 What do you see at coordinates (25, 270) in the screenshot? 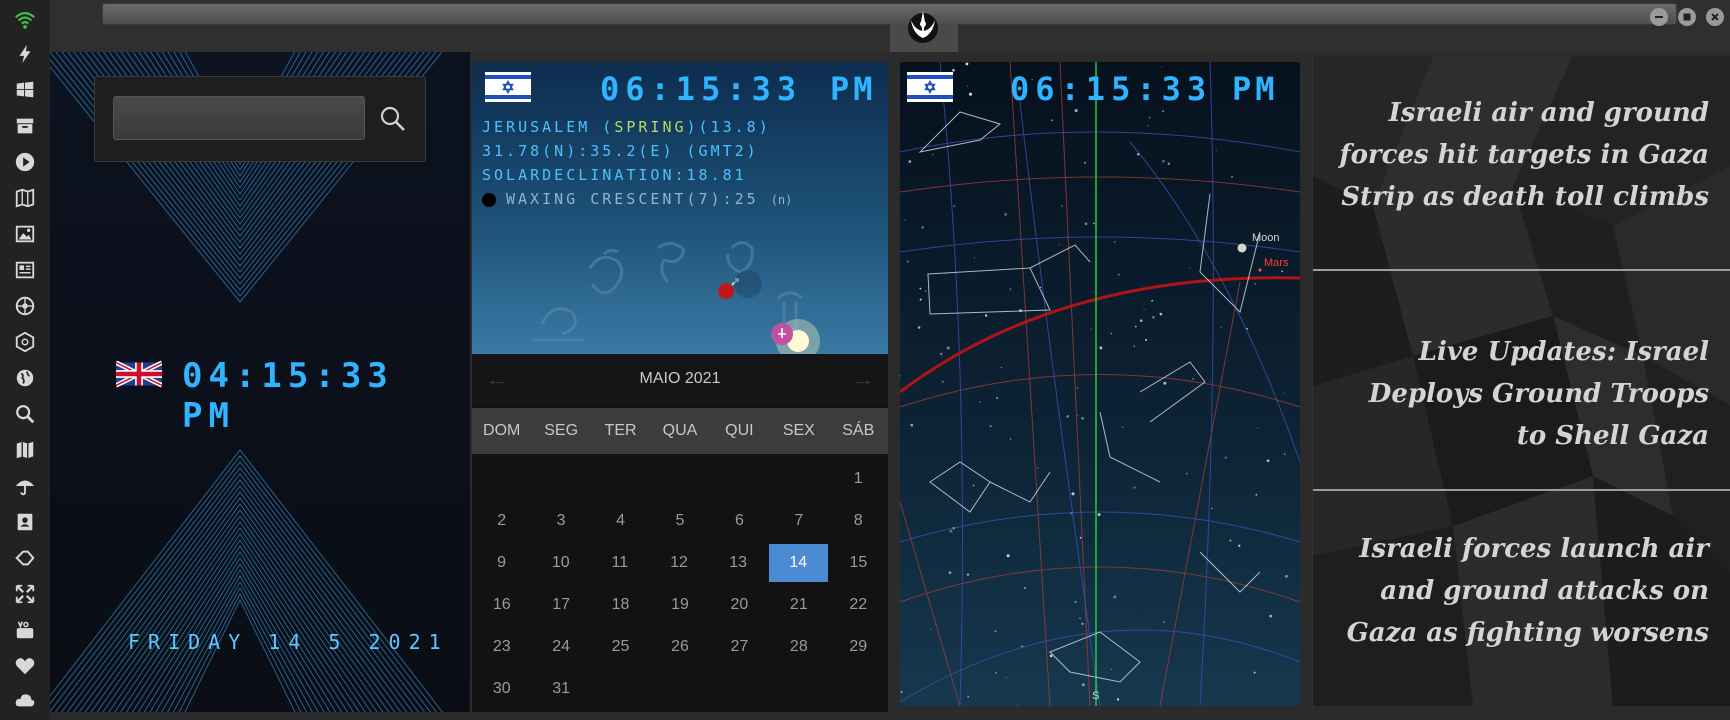
I see `news-icon` at bounding box center [25, 270].